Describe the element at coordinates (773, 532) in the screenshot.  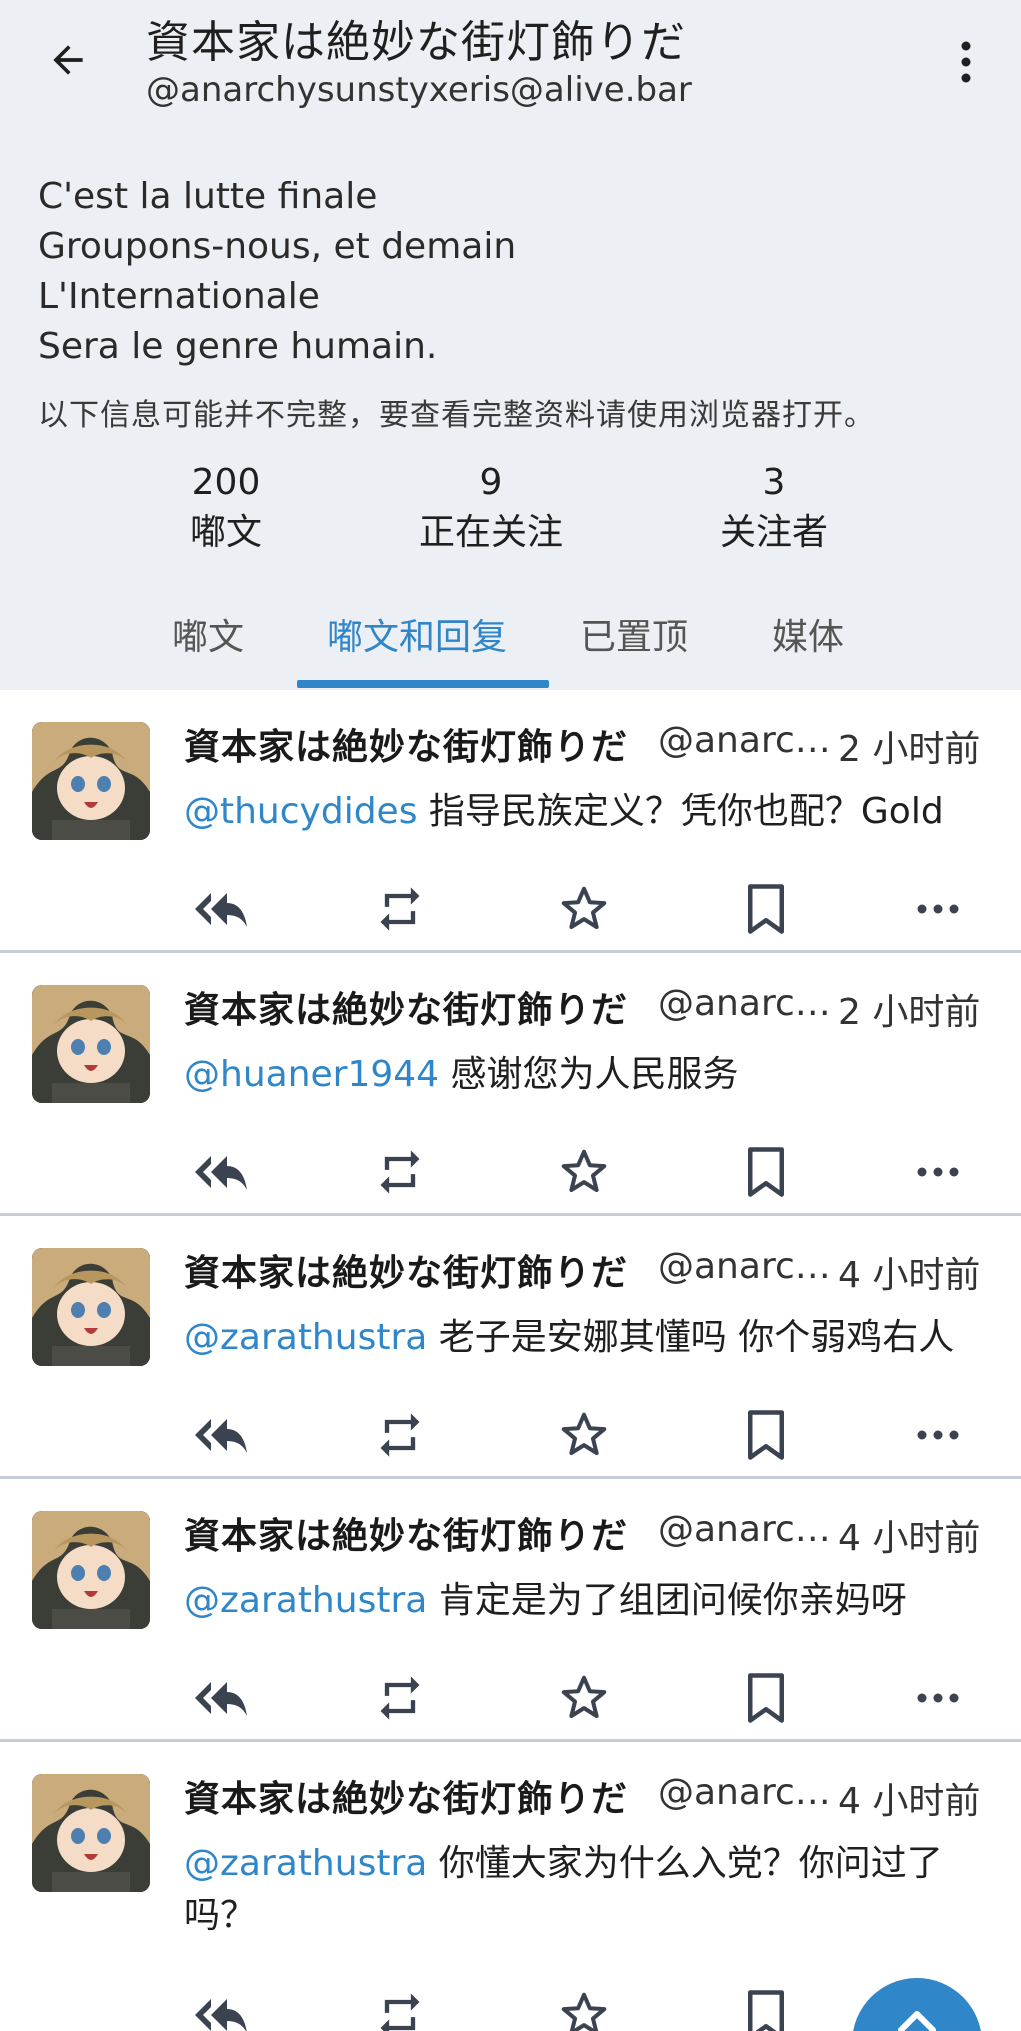
I see `stat-followers-label: 关注者` at that location.